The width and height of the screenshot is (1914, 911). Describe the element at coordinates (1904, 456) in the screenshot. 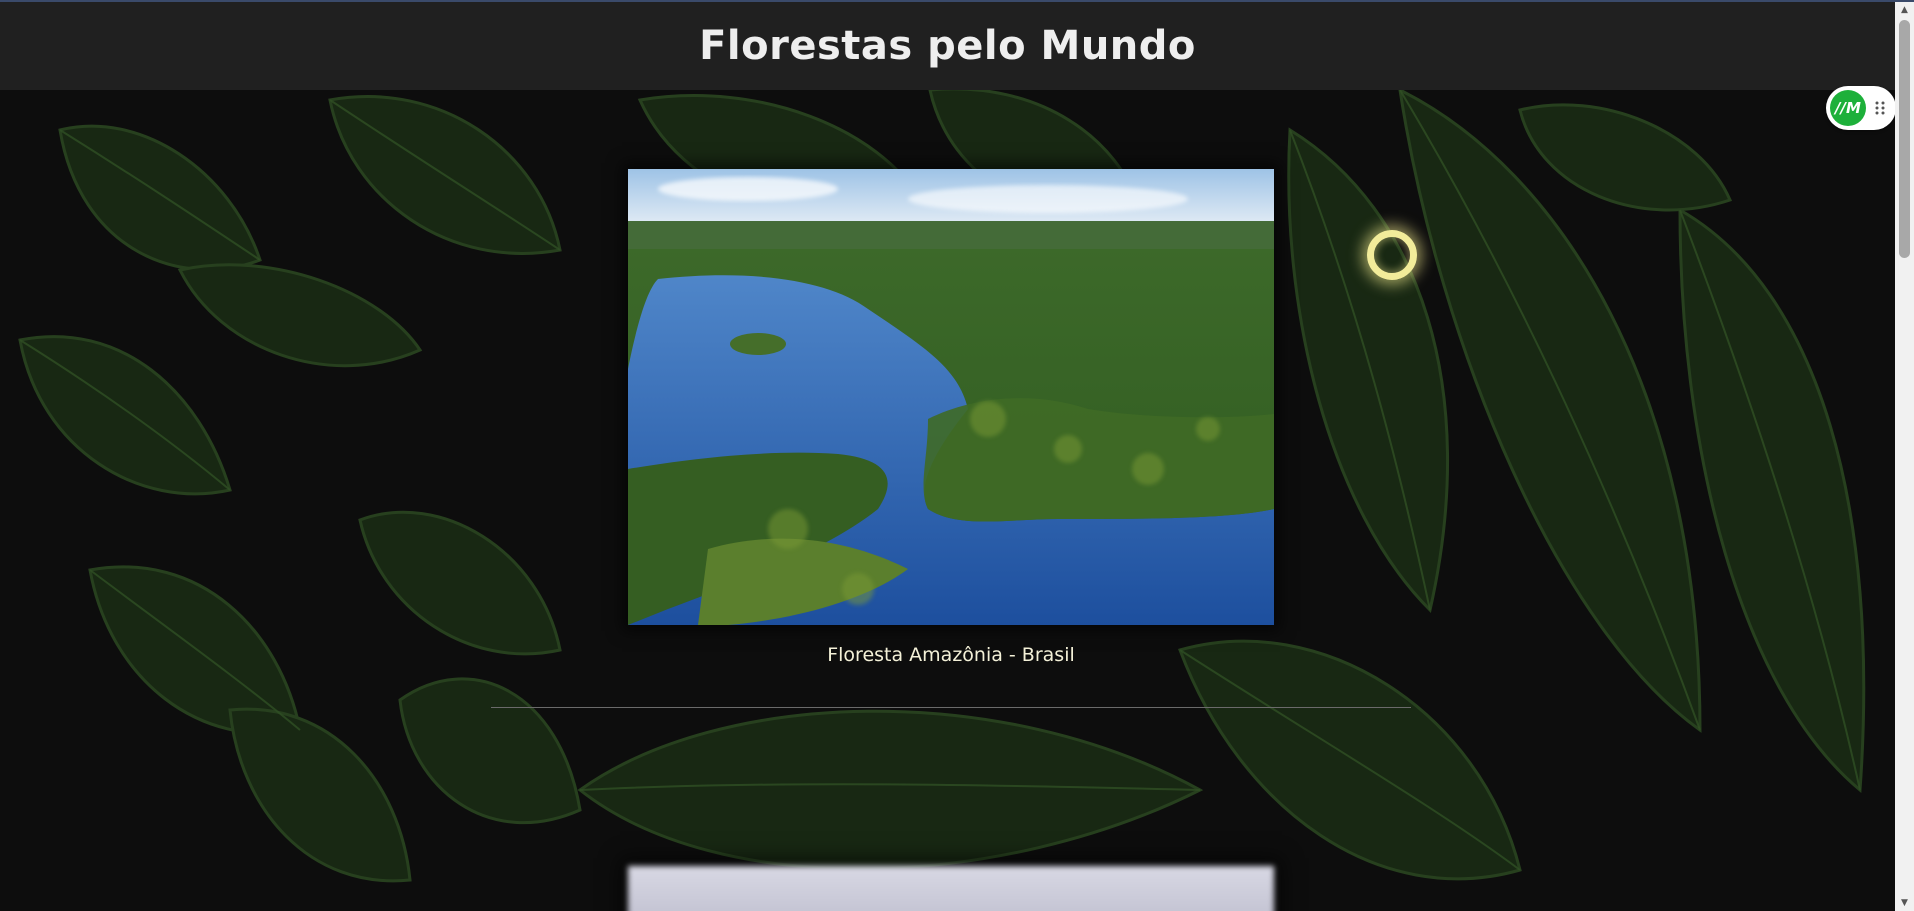

I see `vertical-scrollbar: ▲ ▼` at that location.